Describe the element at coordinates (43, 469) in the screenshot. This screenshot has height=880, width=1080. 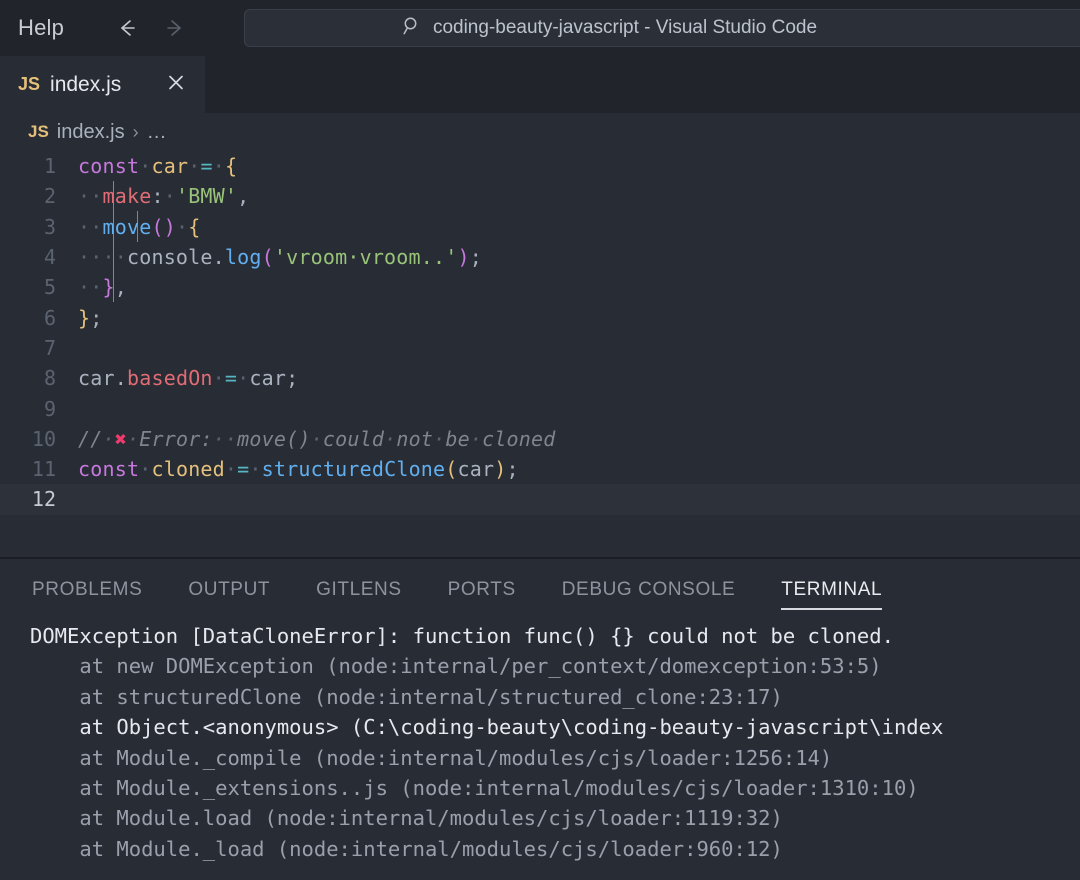
I see `line-number: 11` at that location.